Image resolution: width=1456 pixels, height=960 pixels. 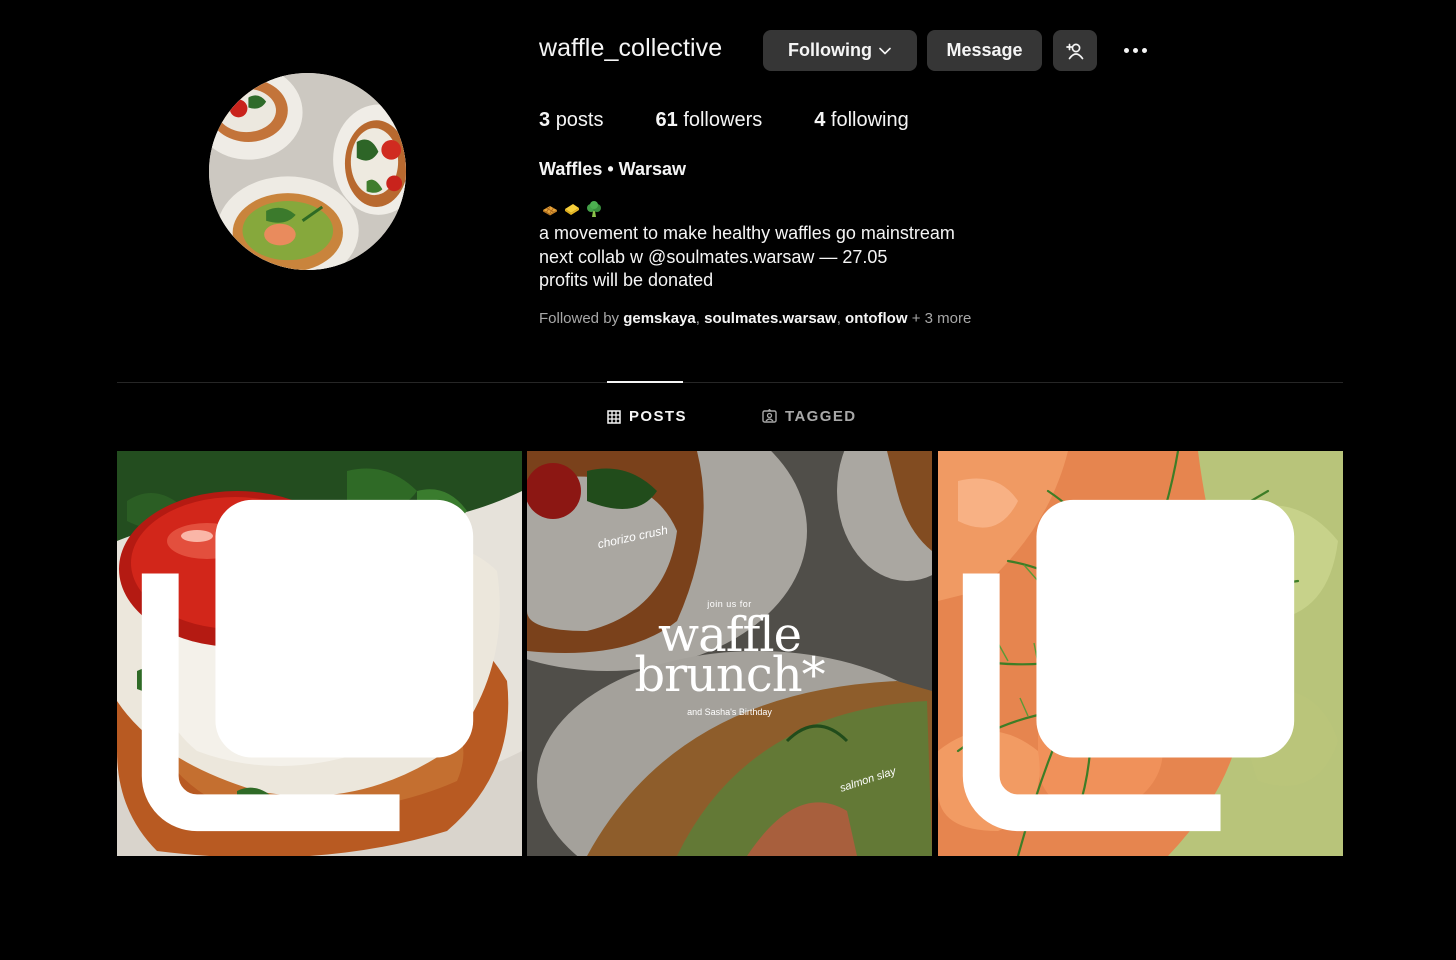 What do you see at coordinates (723, 120) in the screenshot?
I see `followers-label: followers` at bounding box center [723, 120].